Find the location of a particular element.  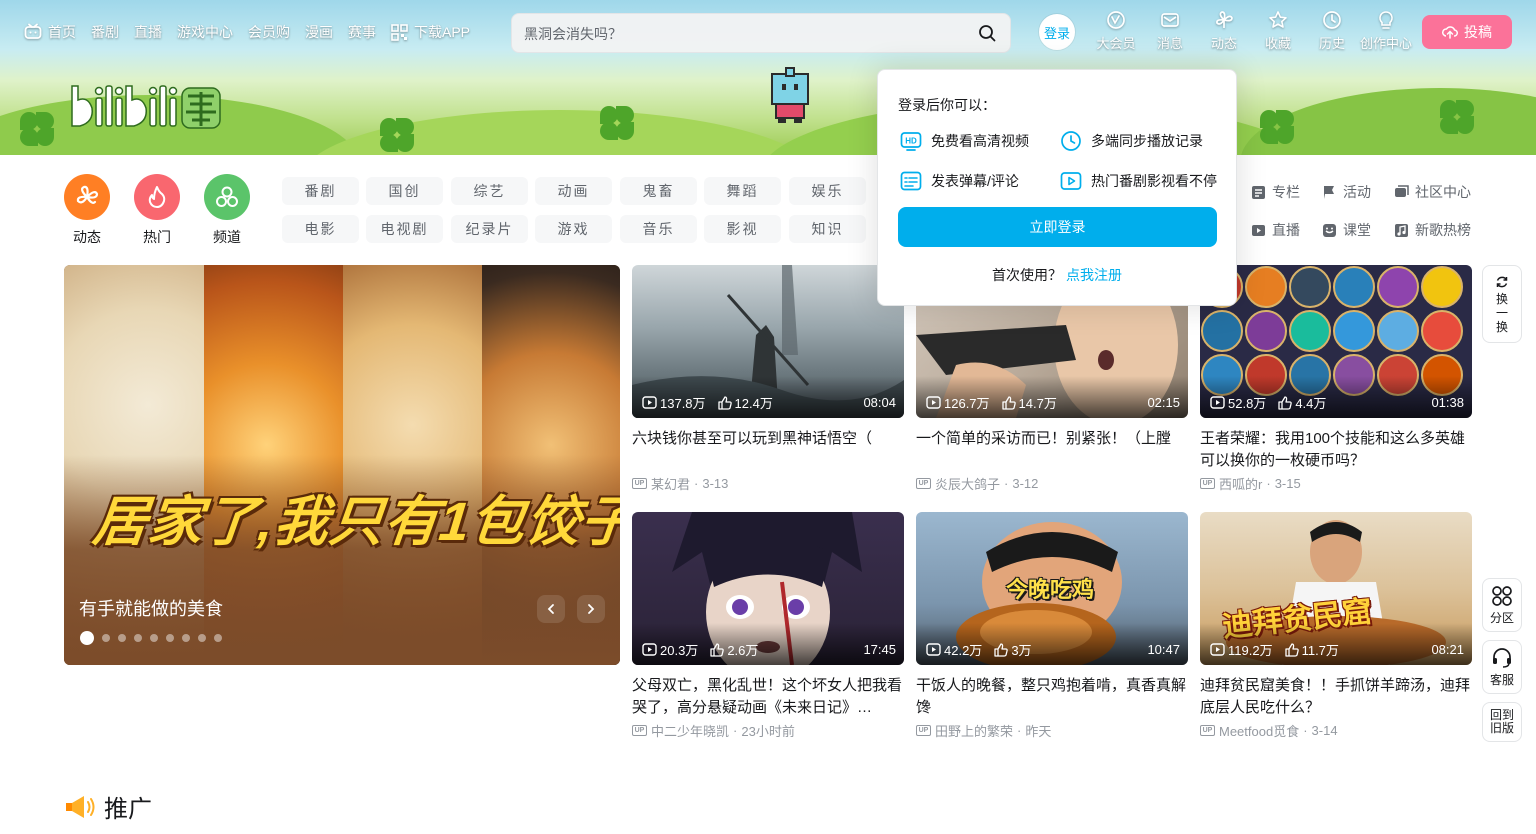

link-live: 直播 is located at coordinates (1275, 230).